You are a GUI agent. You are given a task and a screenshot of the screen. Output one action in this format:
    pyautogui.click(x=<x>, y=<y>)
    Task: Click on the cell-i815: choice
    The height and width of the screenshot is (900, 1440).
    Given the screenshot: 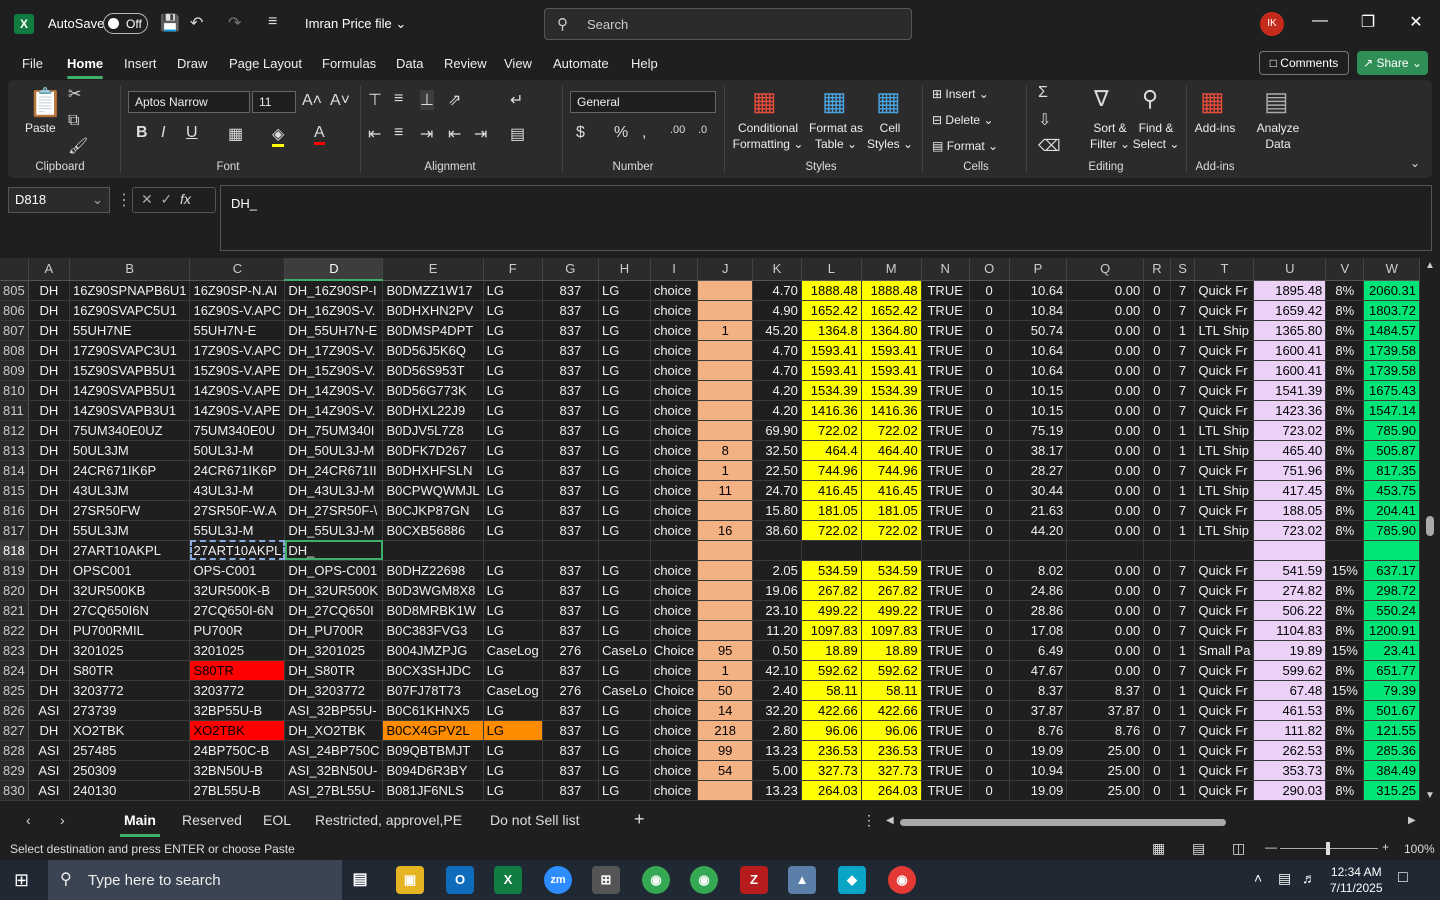 What is the action you would take?
    pyautogui.click(x=674, y=490)
    